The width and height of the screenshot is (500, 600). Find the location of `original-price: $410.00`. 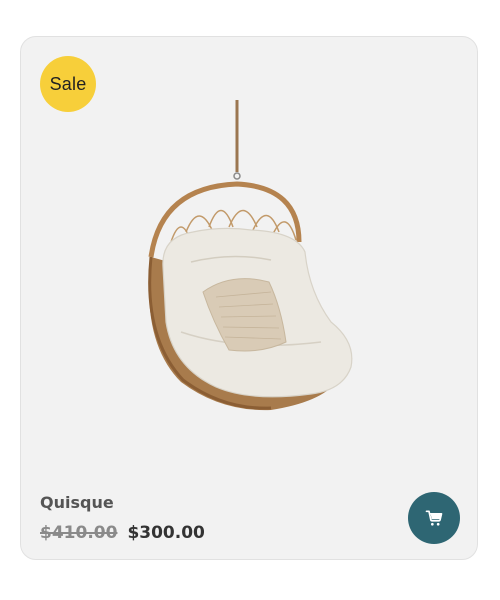

original-price: $410.00 is located at coordinates (79, 533).